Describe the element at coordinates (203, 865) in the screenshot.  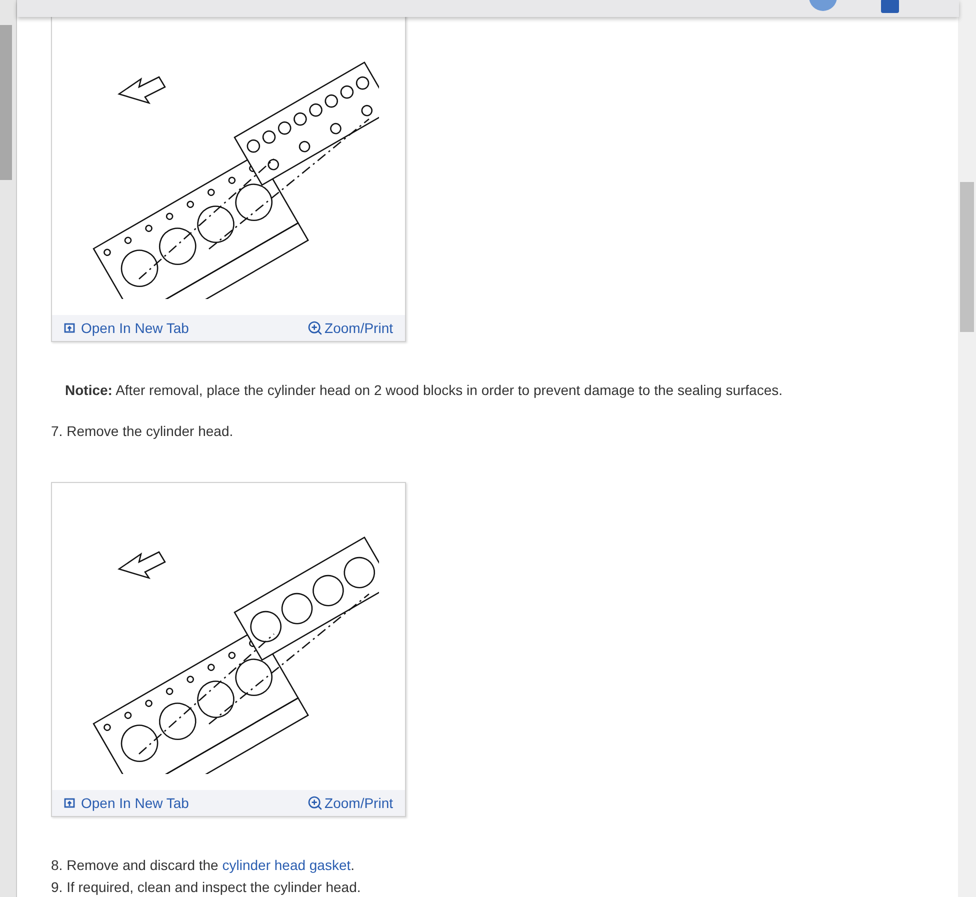
I see `step-text: 8. Remove and discard the cylinder head gasket.` at that location.